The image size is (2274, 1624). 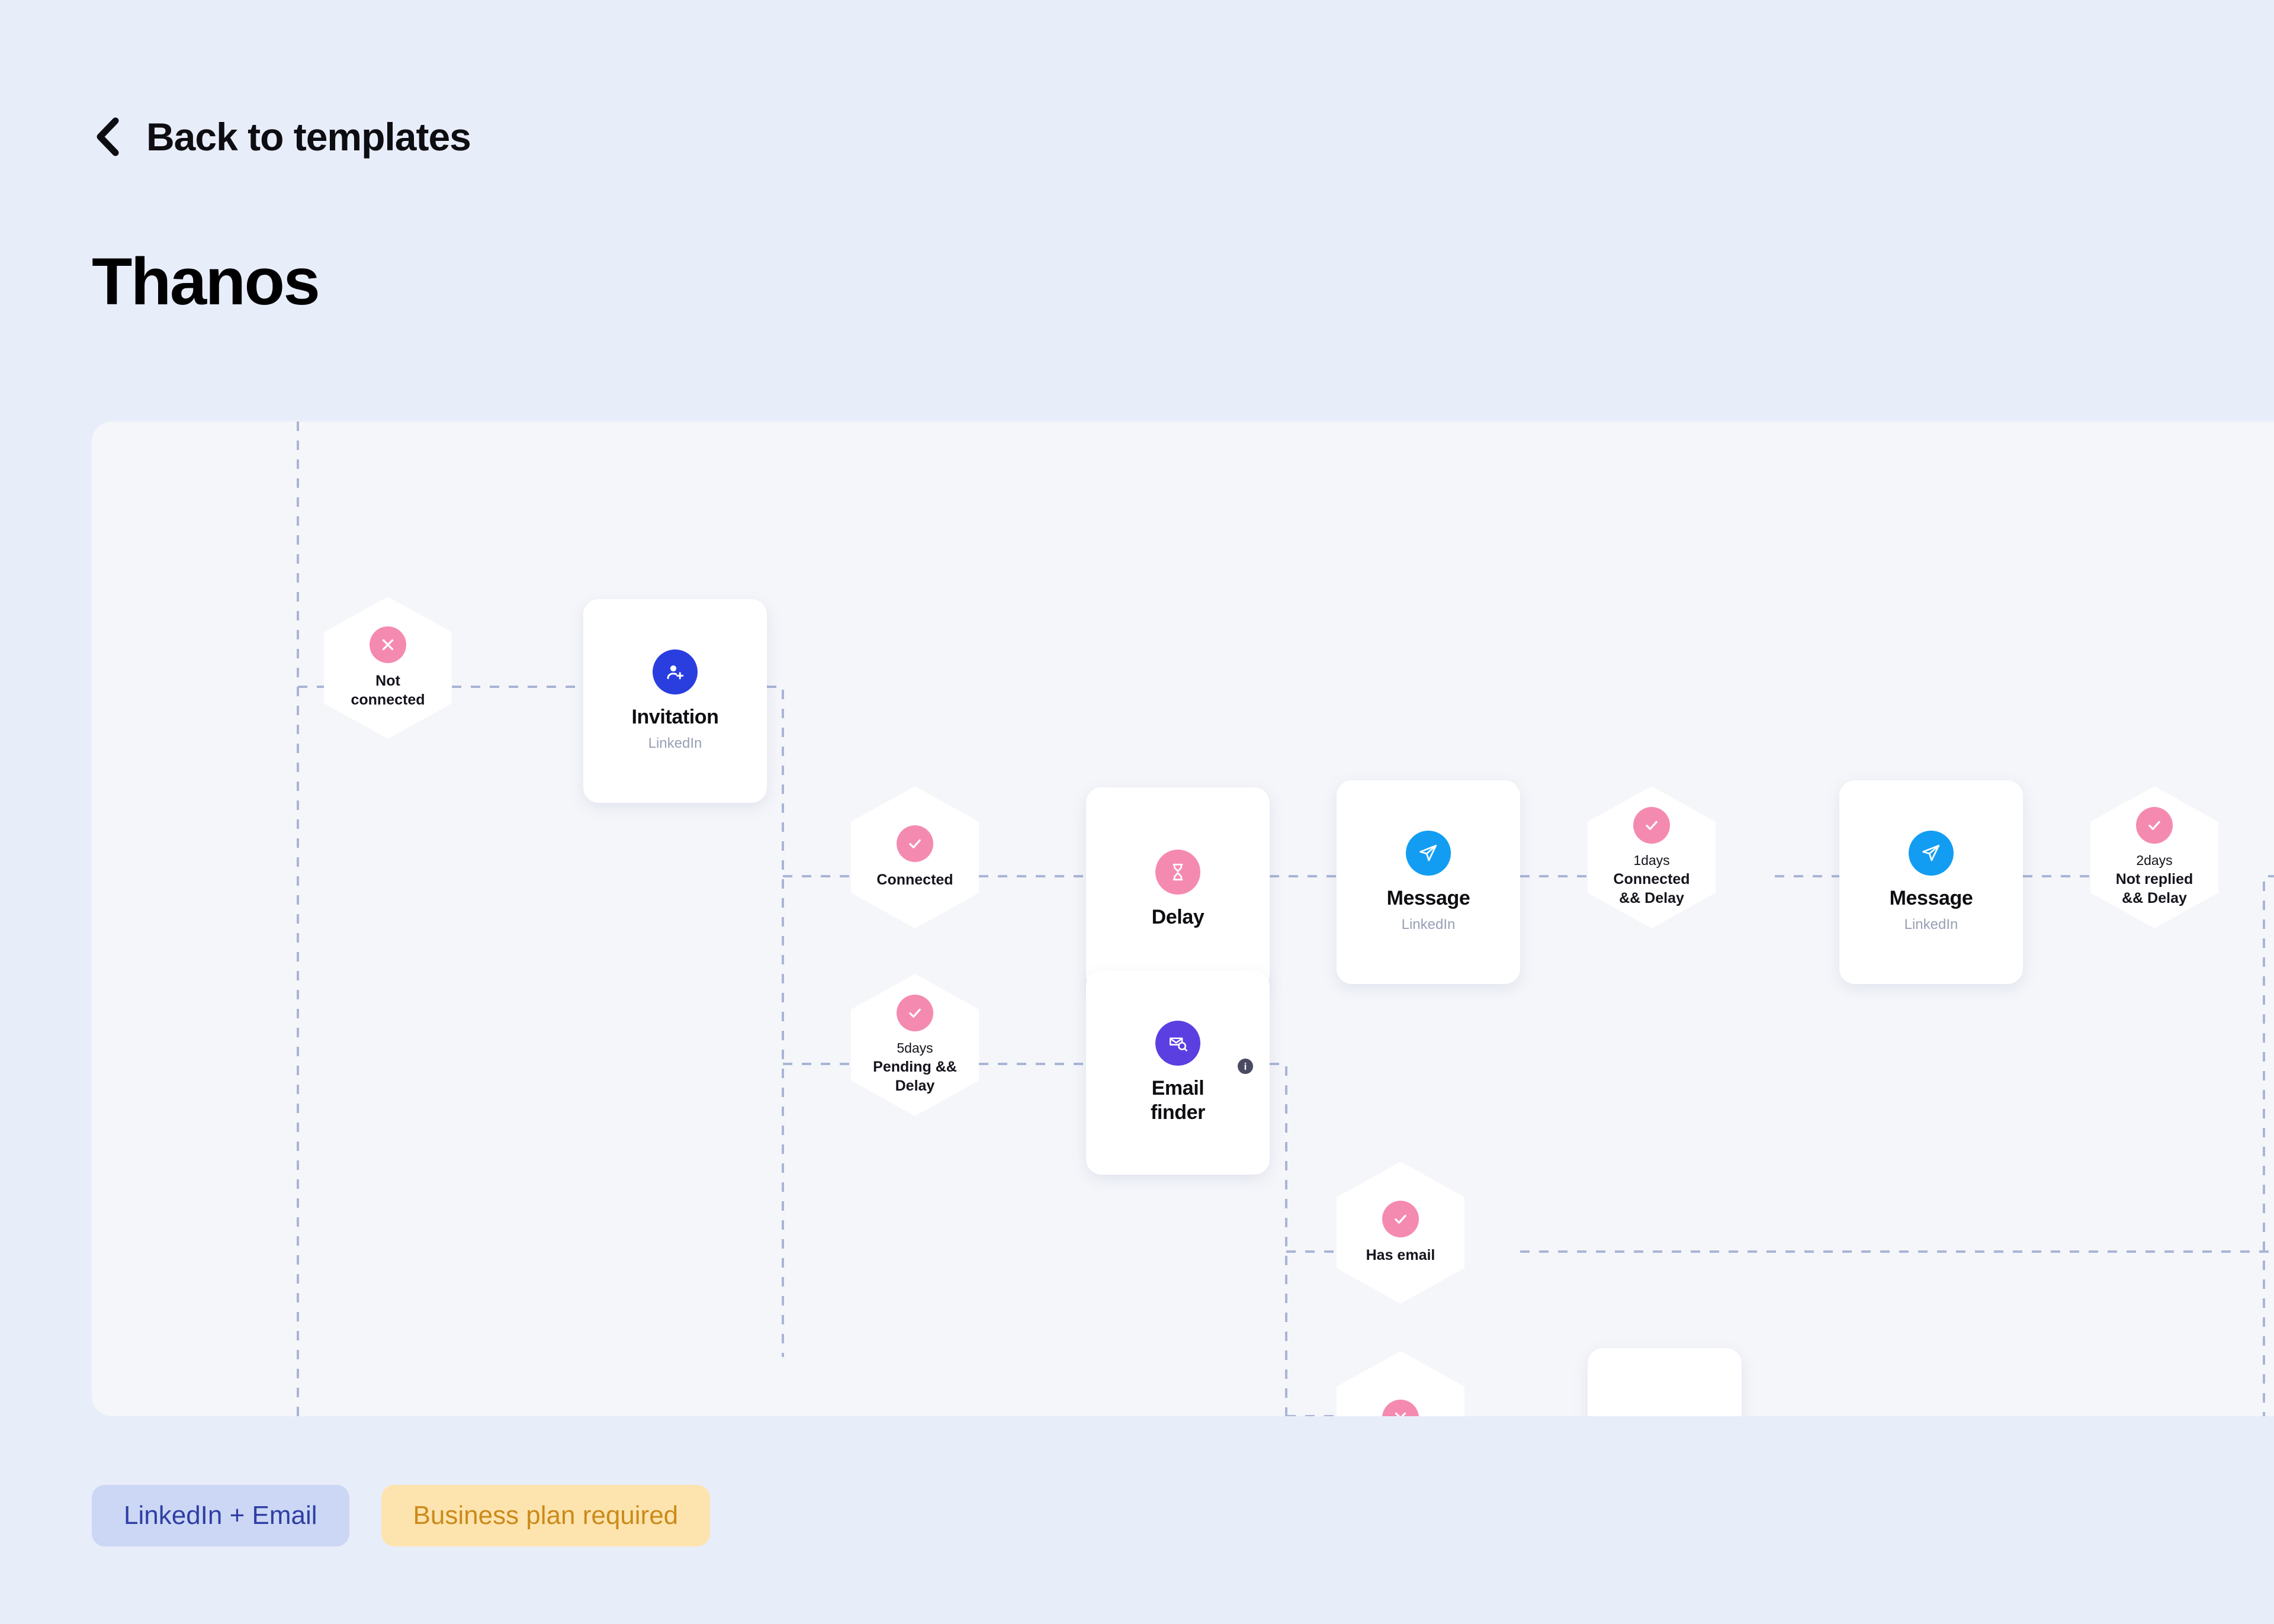 What do you see at coordinates (1400, 1255) in the screenshot?
I see `node-label: Has email` at bounding box center [1400, 1255].